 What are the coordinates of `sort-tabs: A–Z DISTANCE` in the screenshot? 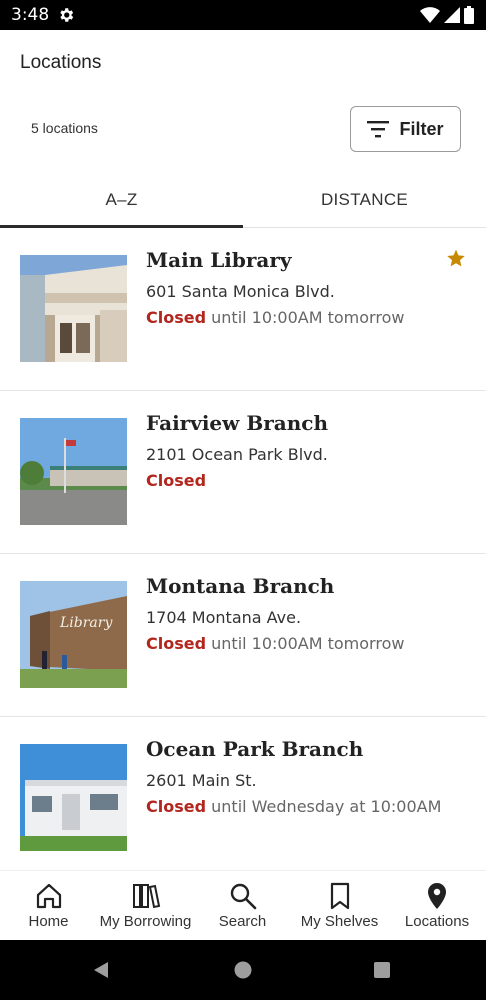 It's located at (243, 200).